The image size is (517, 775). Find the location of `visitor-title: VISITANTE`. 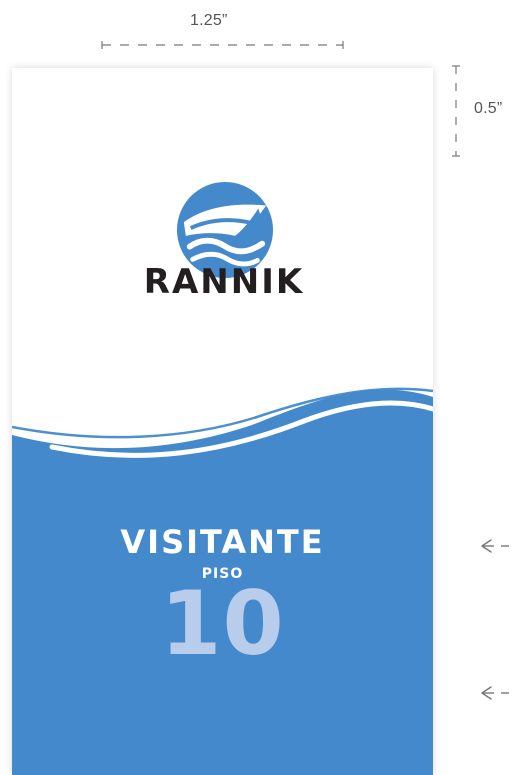

visitor-title: VISITANTE is located at coordinates (222, 542).